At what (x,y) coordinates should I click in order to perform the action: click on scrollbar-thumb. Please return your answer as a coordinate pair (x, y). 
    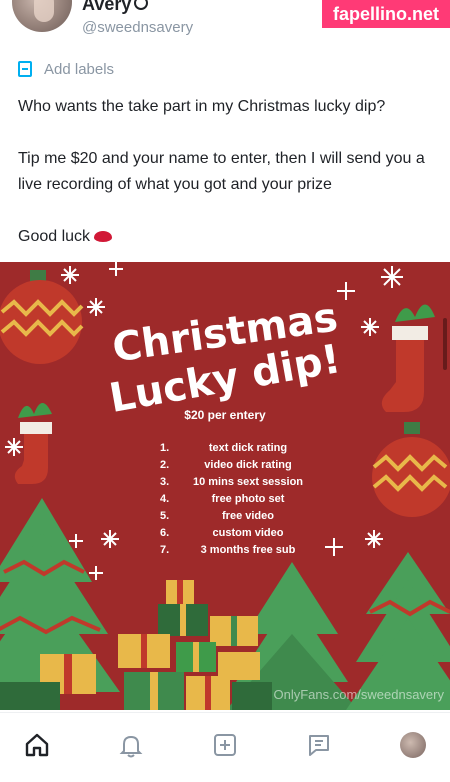
    Looking at the image, I should click on (445, 344).